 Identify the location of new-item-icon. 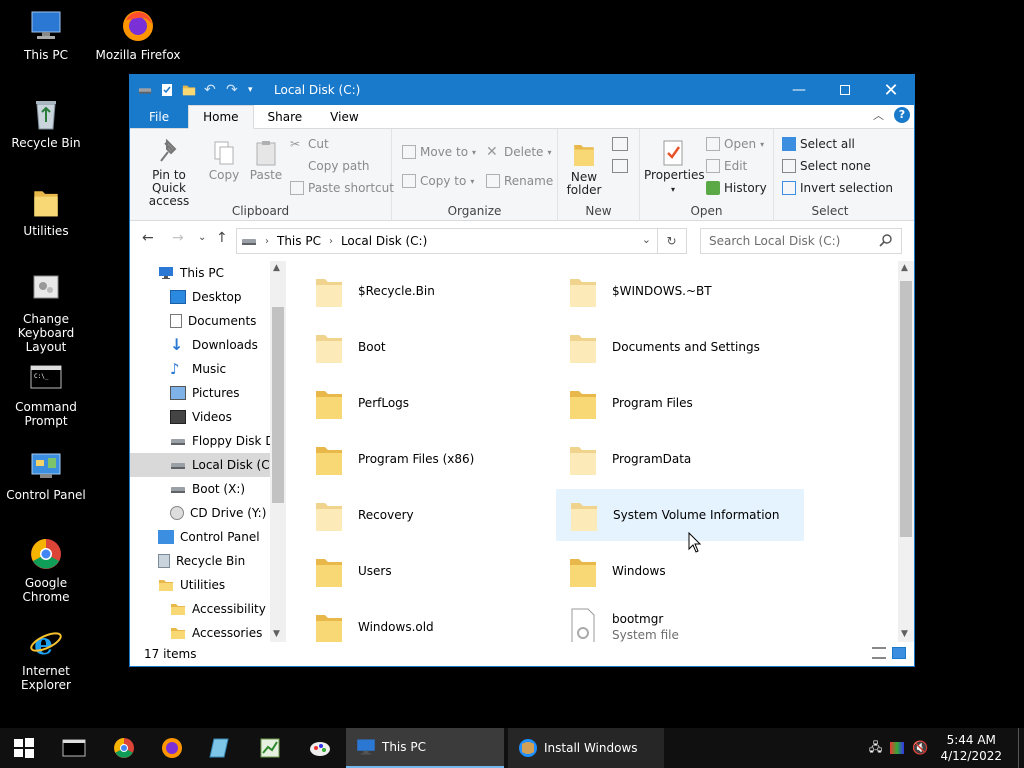
(620, 144).